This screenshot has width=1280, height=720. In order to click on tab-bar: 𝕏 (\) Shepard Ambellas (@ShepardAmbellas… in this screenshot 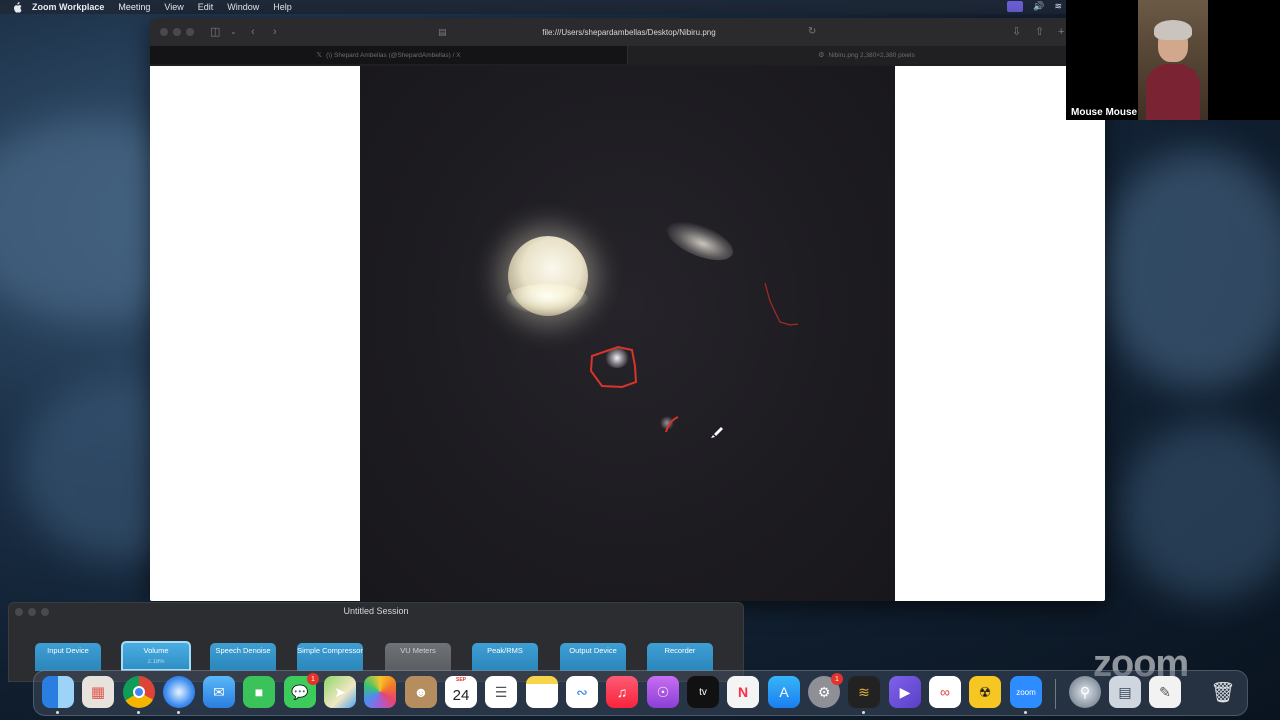, I will do `click(627, 55)`.